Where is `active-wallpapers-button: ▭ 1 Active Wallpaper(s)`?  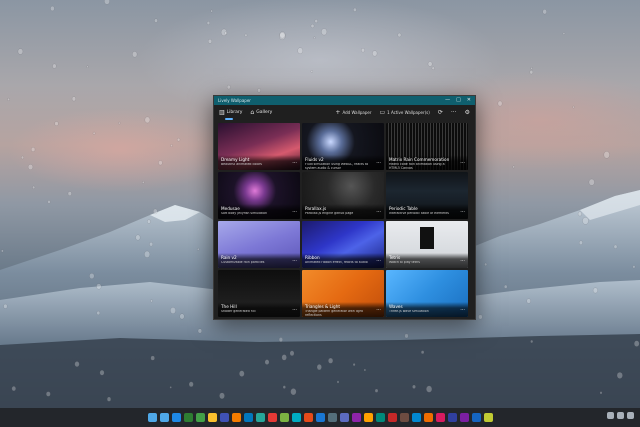
active-wallpapers-button: ▭ 1 Active Wallpaper(s) is located at coordinates (404, 112).